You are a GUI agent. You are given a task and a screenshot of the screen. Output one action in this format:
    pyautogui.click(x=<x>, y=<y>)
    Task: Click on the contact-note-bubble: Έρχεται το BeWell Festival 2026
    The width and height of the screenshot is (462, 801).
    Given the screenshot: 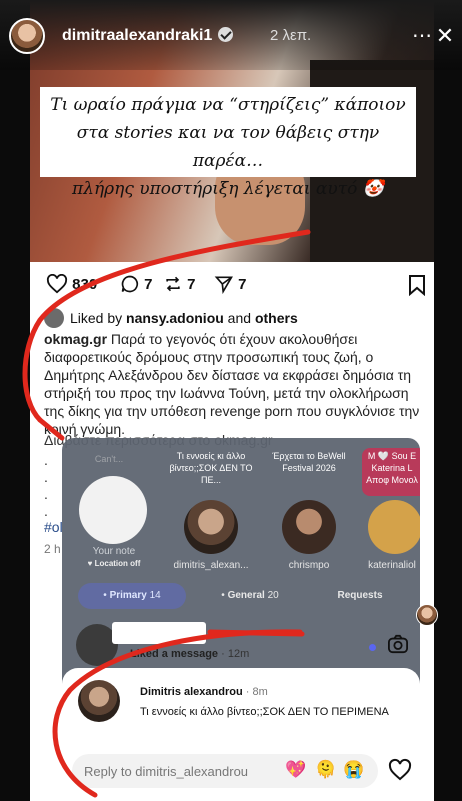 What is the action you would take?
    pyautogui.click(x=309, y=462)
    